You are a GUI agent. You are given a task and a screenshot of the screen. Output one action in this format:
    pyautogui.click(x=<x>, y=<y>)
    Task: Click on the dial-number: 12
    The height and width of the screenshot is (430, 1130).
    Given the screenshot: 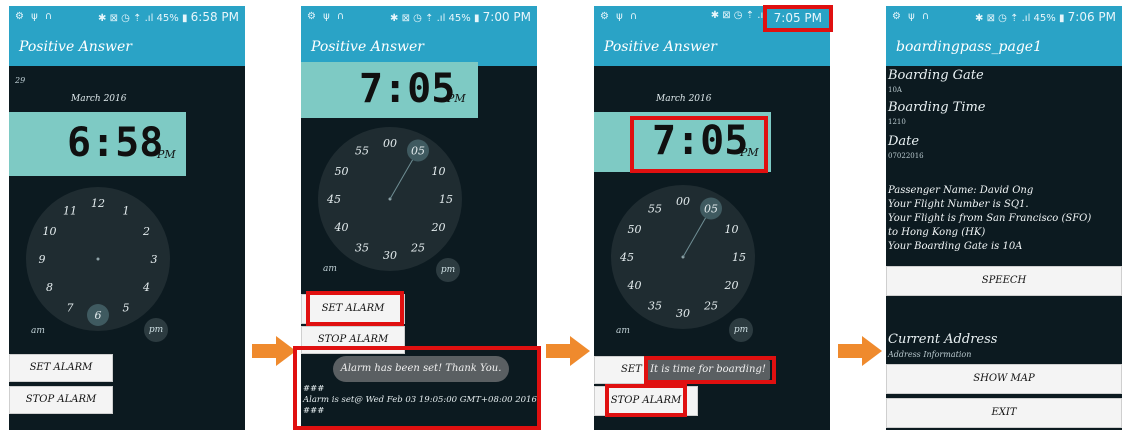 What is the action you would take?
    pyautogui.click(x=98, y=203)
    